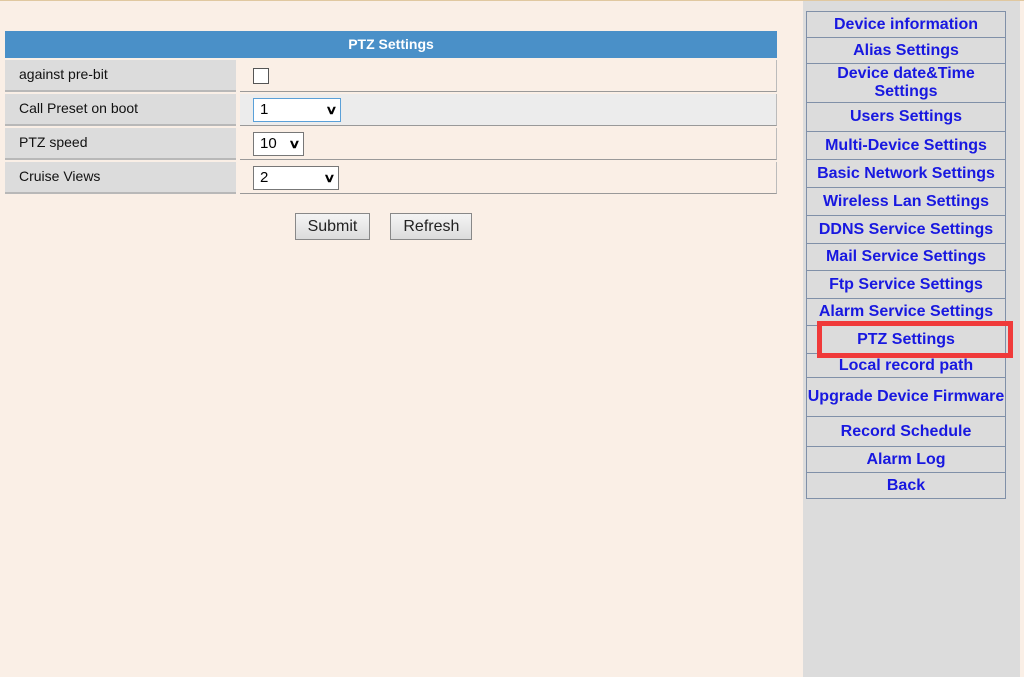 This screenshot has height=677, width=1024. I want to click on sidebar-item-record-schedule: Record Schedule, so click(906, 432).